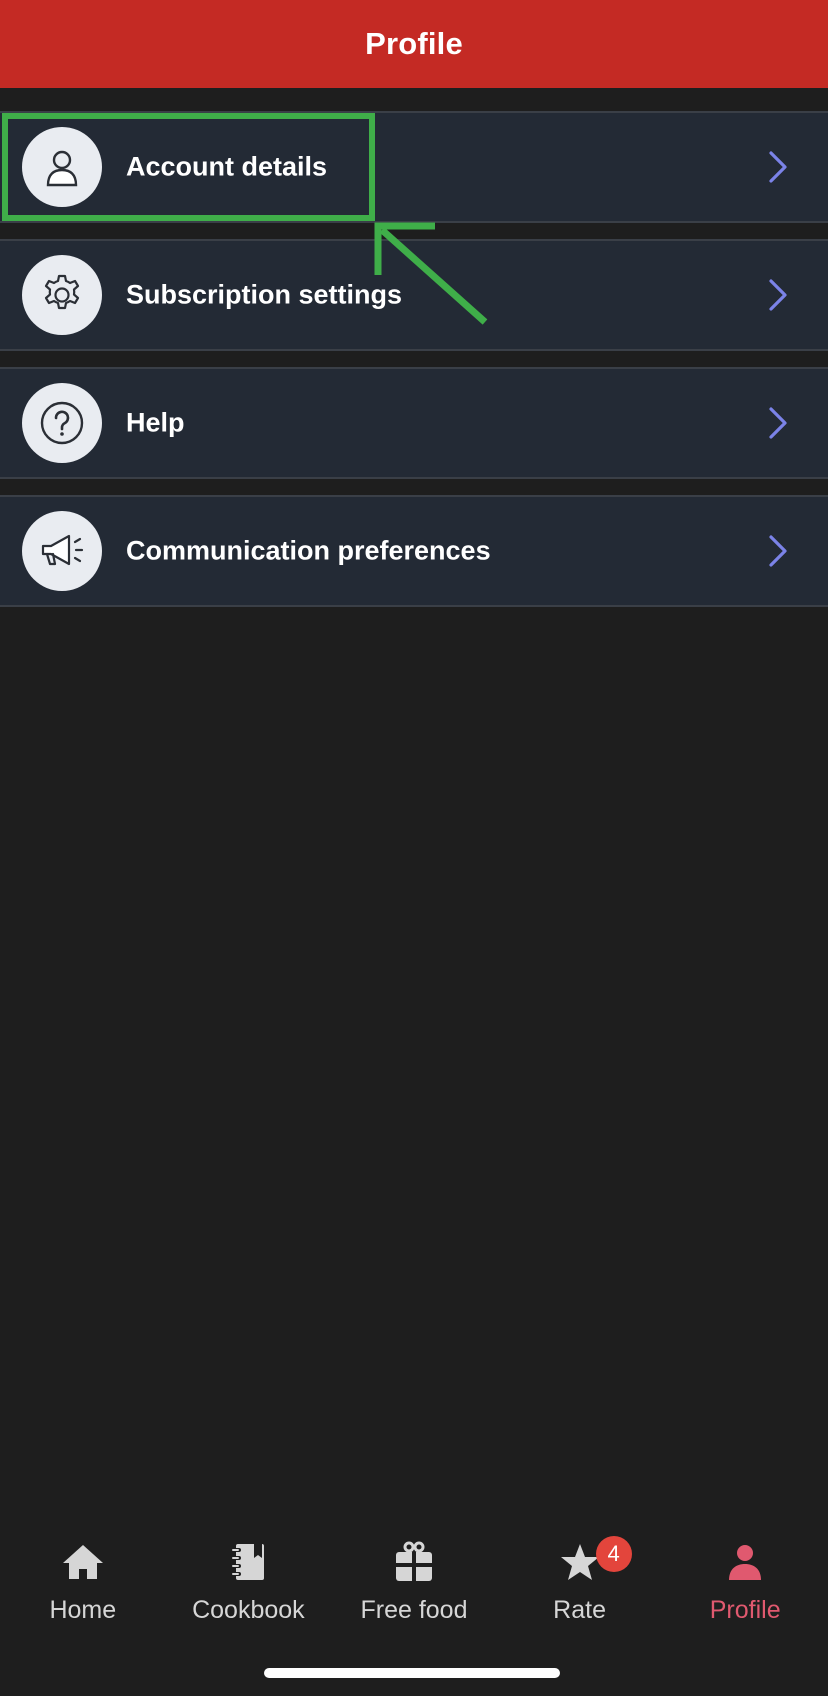 The image size is (828, 1696). I want to click on tab-label: Rate, so click(579, 1610).